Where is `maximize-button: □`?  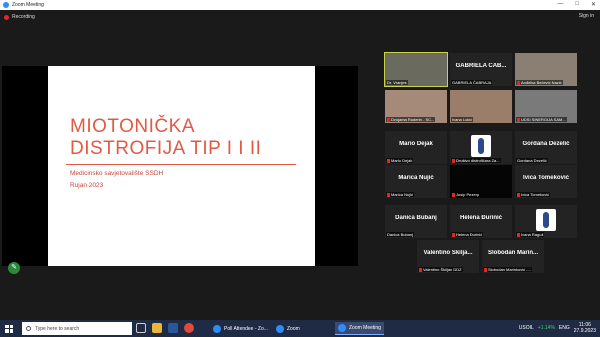 maximize-button: □ is located at coordinates (577, 4).